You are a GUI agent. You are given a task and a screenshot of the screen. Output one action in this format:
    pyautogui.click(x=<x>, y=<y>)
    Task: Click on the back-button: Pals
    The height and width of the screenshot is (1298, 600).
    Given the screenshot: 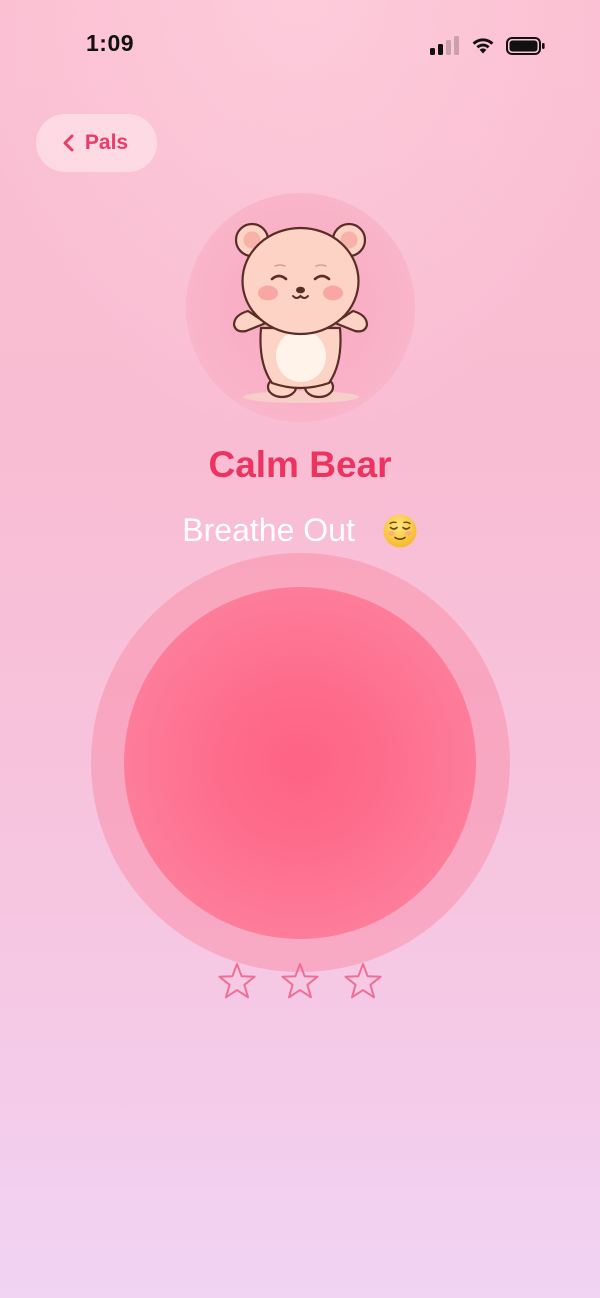 What is the action you would take?
    pyautogui.click(x=96, y=143)
    